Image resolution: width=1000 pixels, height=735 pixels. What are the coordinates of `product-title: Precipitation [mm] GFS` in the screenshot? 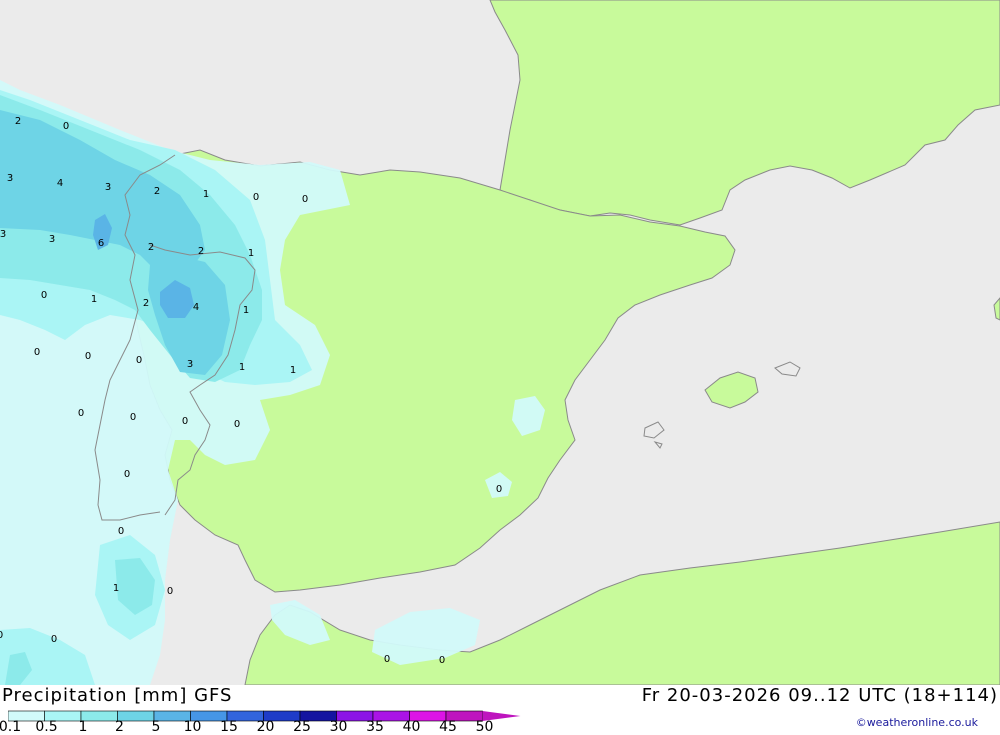 It's located at (117, 695).